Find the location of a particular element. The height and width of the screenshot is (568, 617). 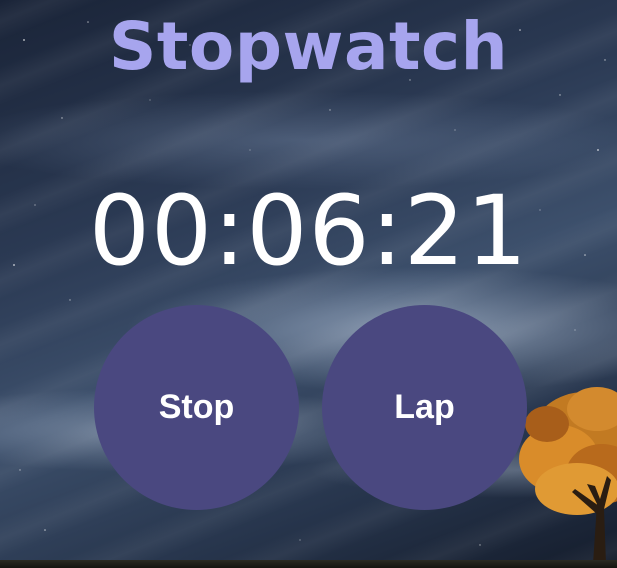

elapsed-time-display: 00:06:21 is located at coordinates (308, 231).